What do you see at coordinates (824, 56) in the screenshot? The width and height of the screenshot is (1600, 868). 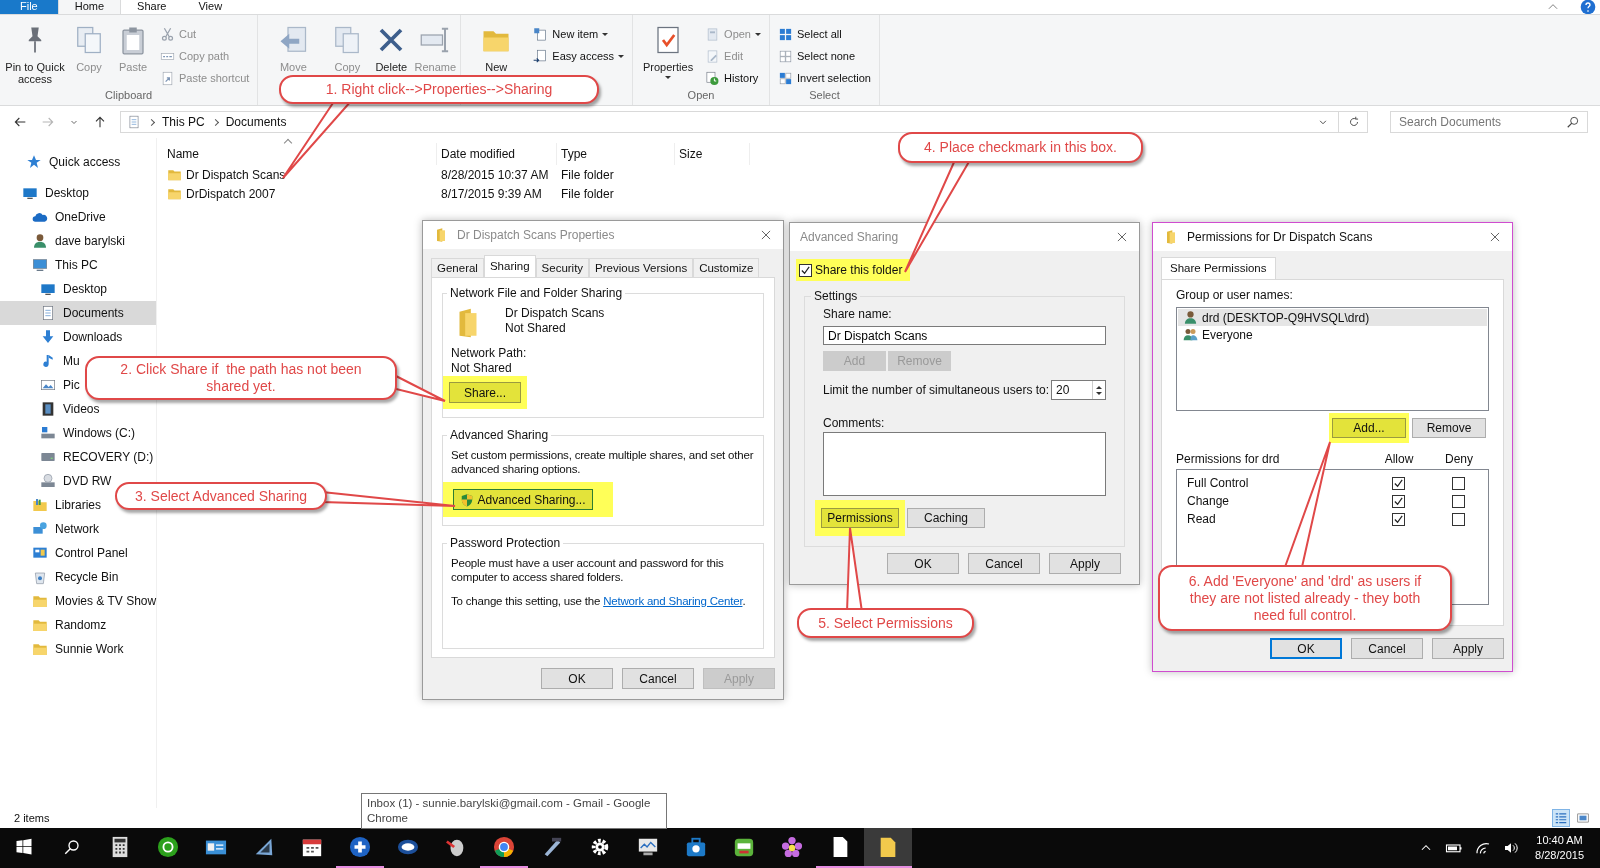 I see `ribbon-button: Select none` at bounding box center [824, 56].